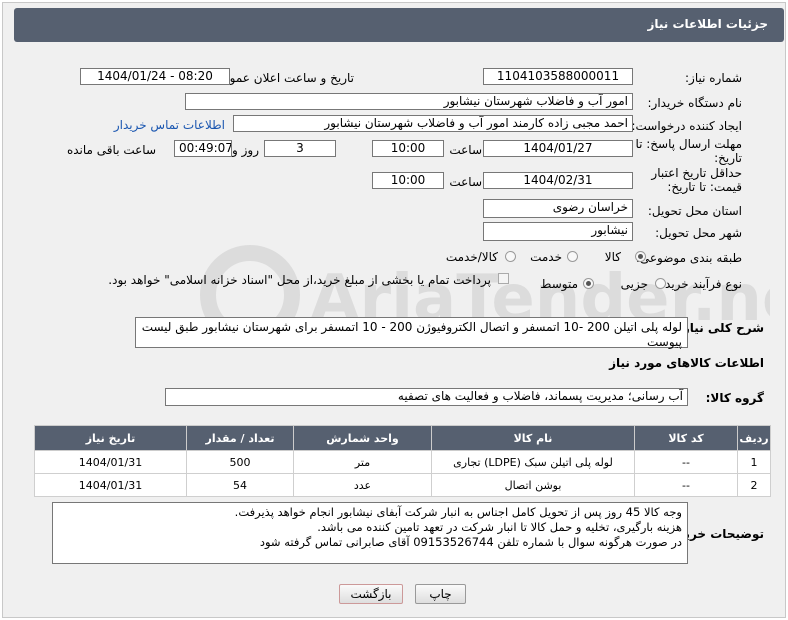  I want to click on validity-time-label: ساعت, so click(465, 182).